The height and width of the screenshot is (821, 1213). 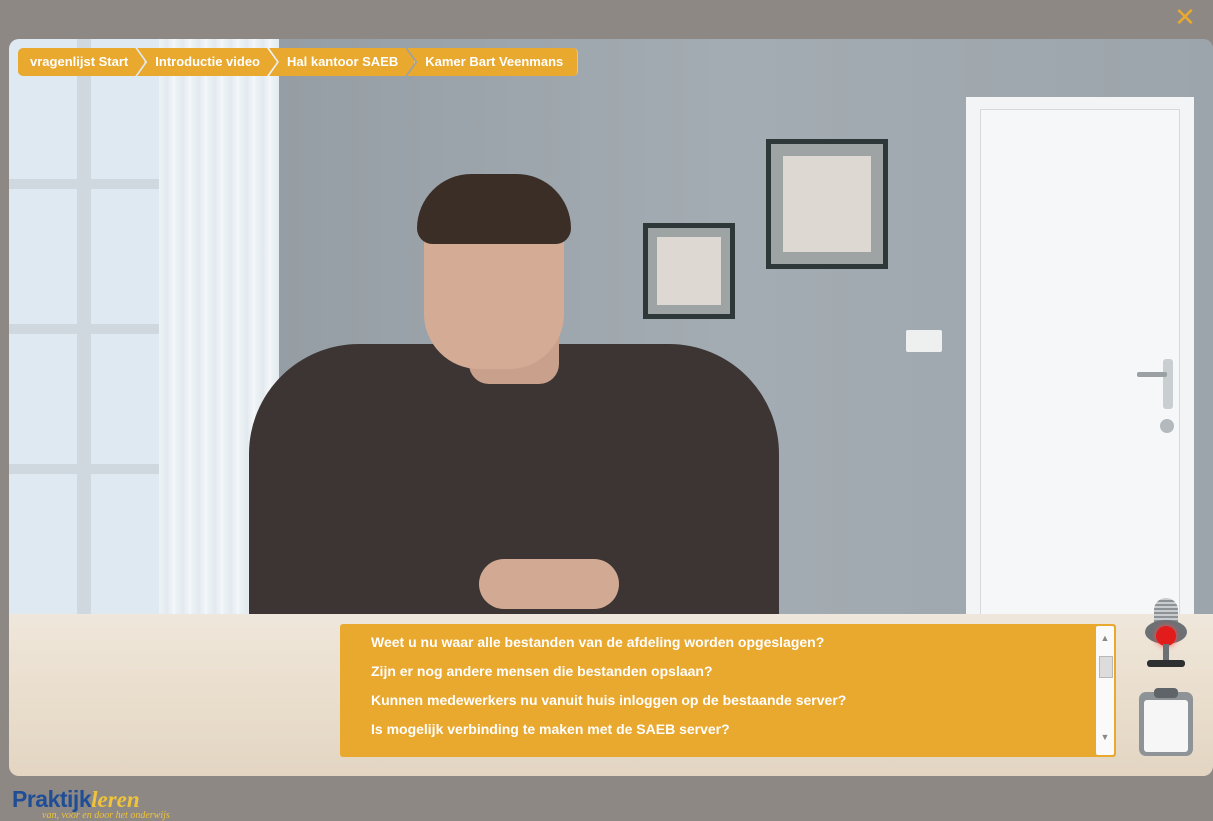 What do you see at coordinates (1152, 374) in the screenshot?
I see `door-handle` at bounding box center [1152, 374].